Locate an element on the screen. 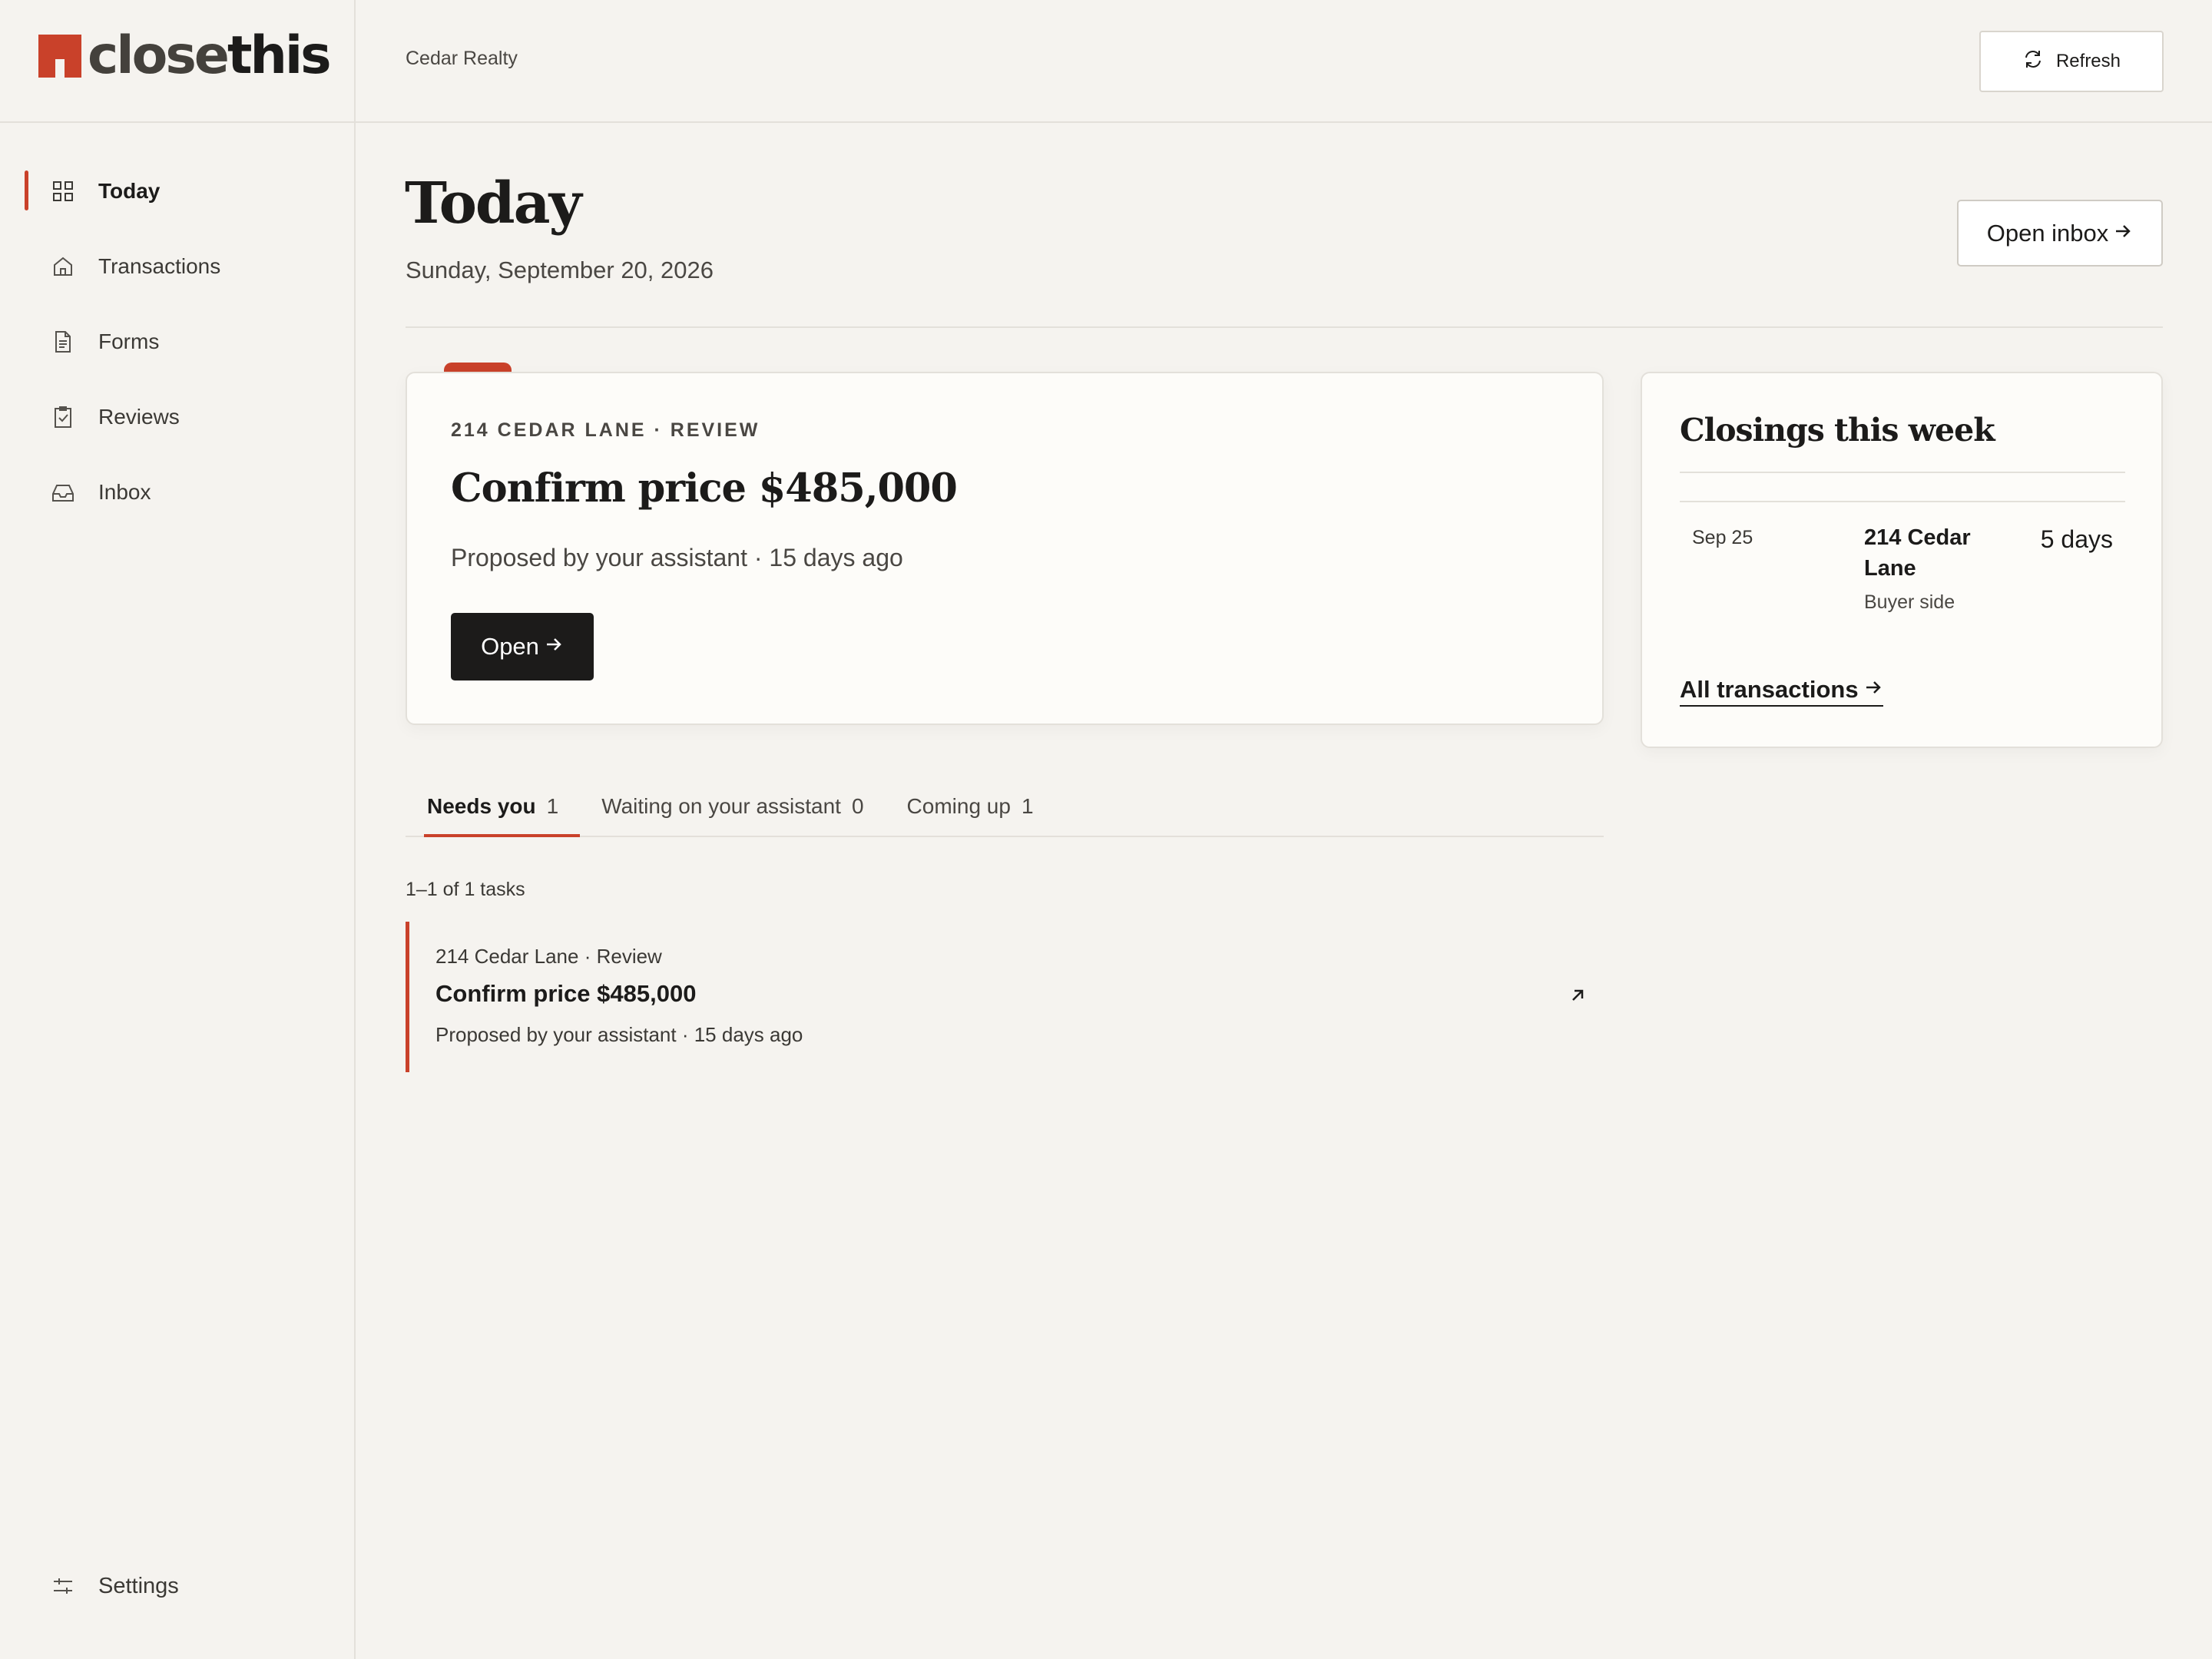  refresh-label: Refresh is located at coordinates (2088, 61).